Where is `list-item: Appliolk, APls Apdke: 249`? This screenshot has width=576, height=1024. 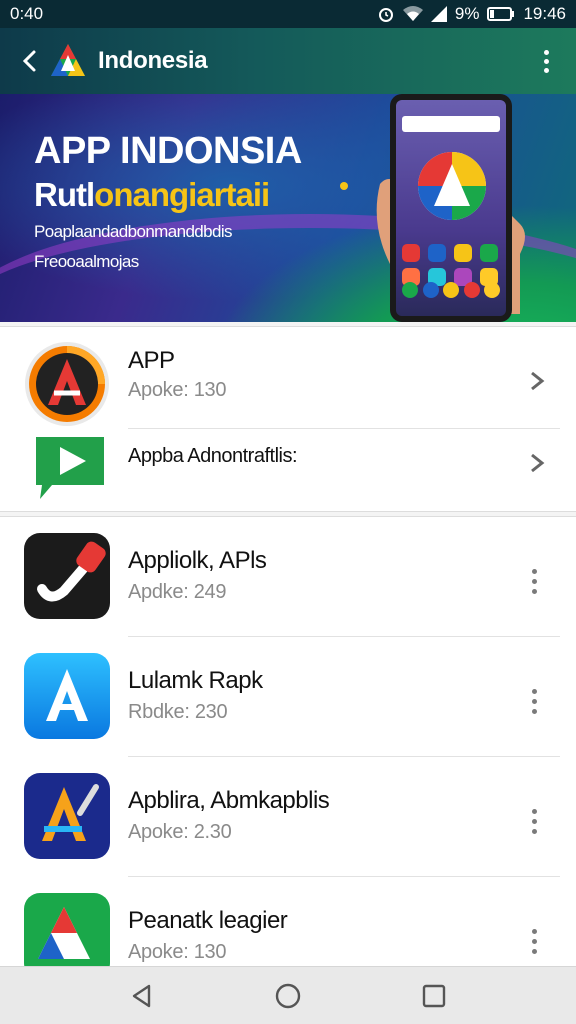 list-item: Appliolk, APls Apdke: 249 is located at coordinates (288, 577).